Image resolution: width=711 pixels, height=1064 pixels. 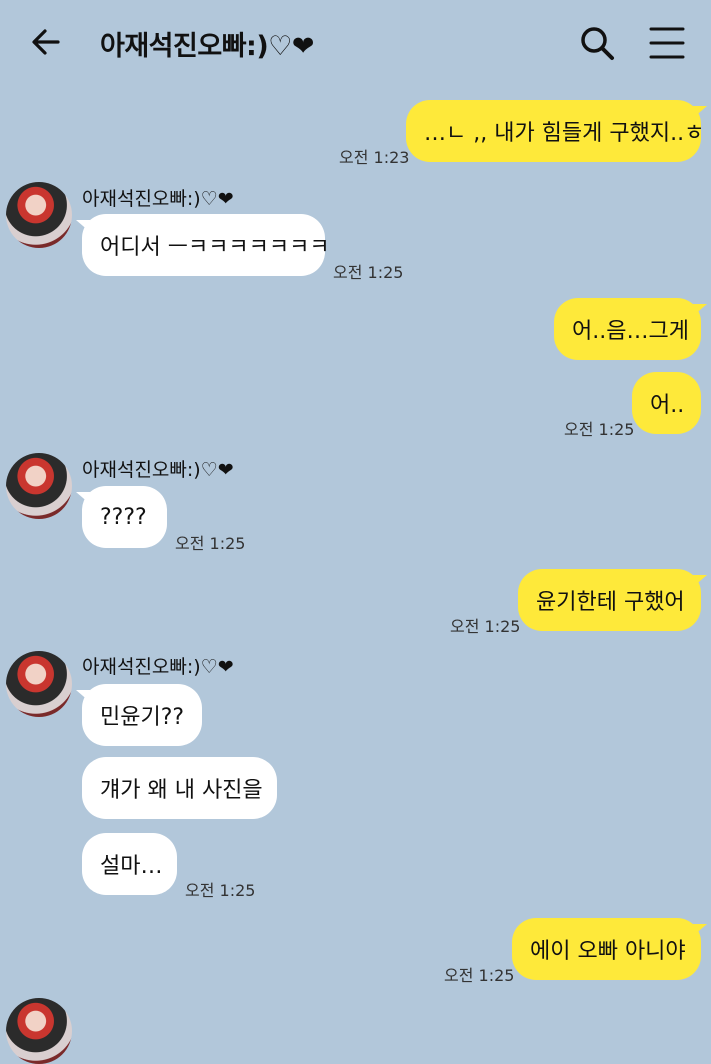 What do you see at coordinates (564, 133) in the screenshot?
I see `message-text: …ㄴ ,, 내가 힘들게 구했지..ㅎ` at bounding box center [564, 133].